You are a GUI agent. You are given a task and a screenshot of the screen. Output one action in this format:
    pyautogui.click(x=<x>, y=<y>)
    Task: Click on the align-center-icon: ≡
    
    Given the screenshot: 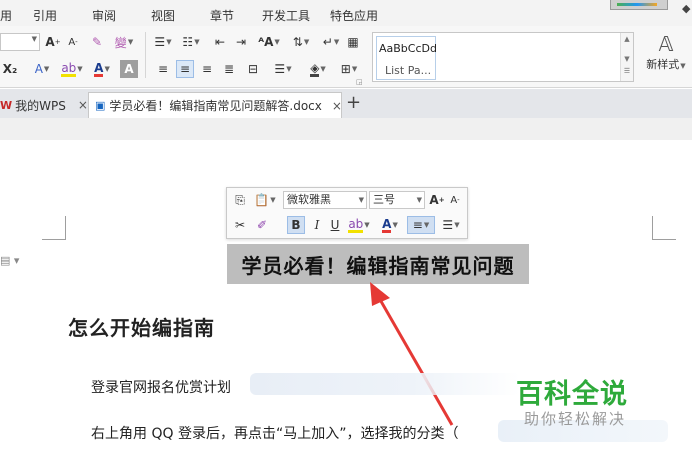 What is the action you would take?
    pyautogui.click(x=185, y=69)
    